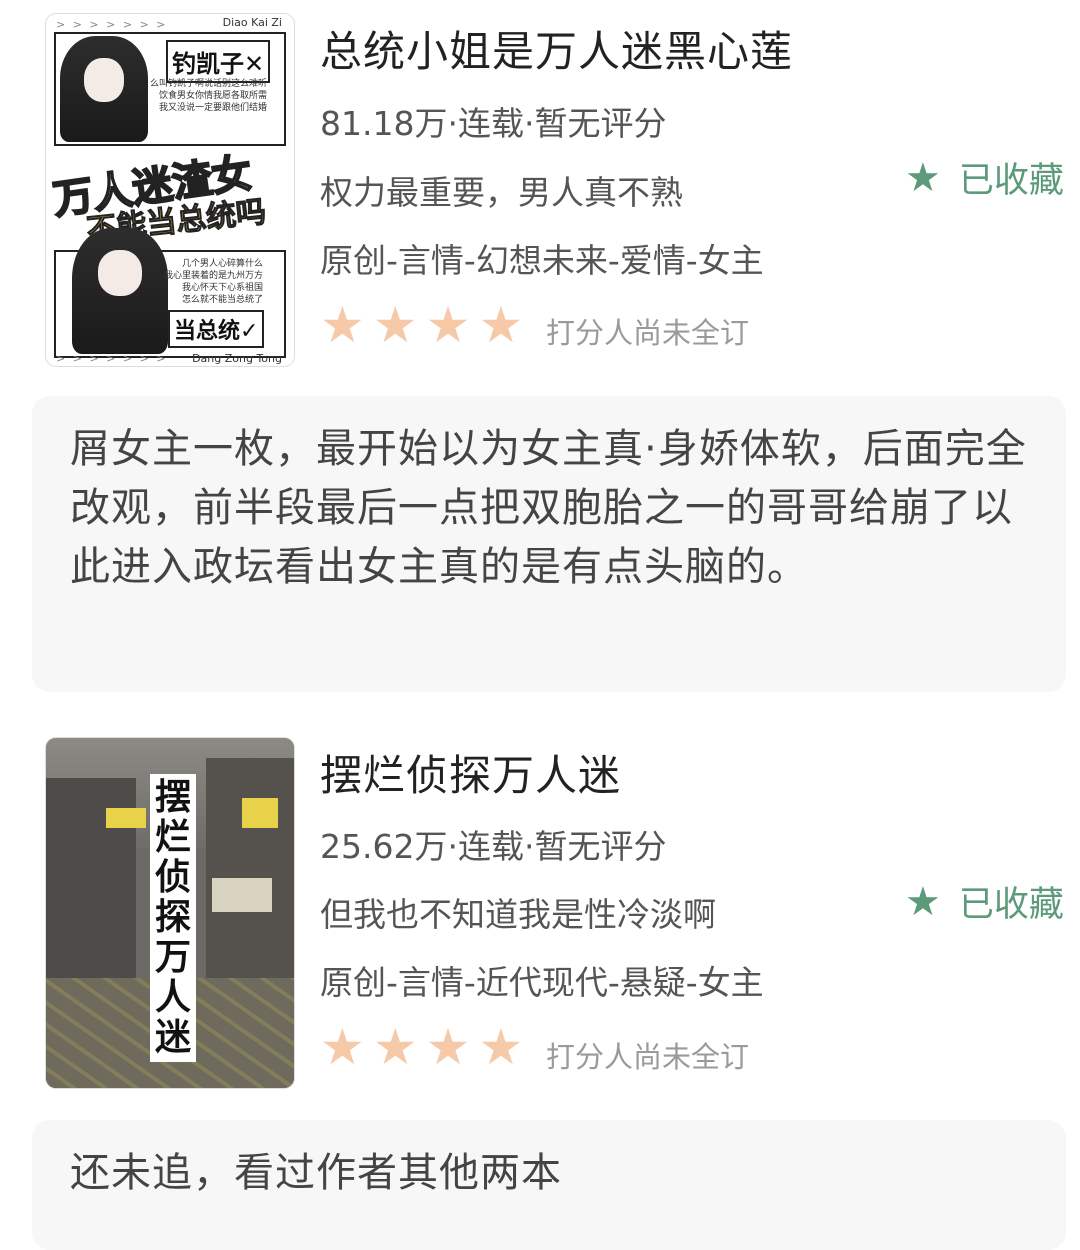 The height and width of the screenshot is (1250, 1080). I want to click on cover-label: 钓凯子✕, so click(218, 61).